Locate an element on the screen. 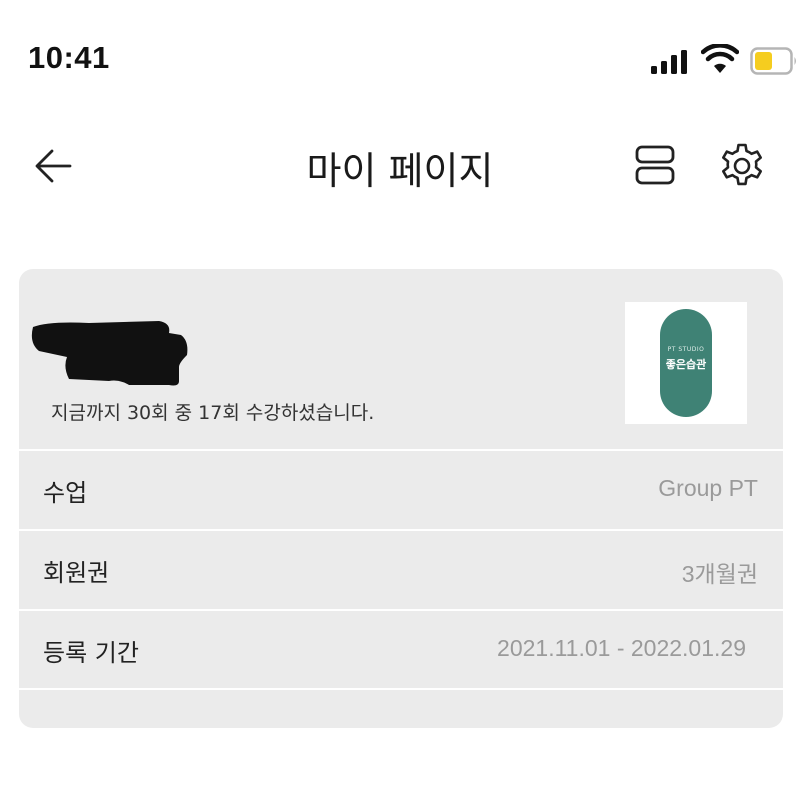 The height and width of the screenshot is (800, 800). gear-icon is located at coordinates (742, 166).